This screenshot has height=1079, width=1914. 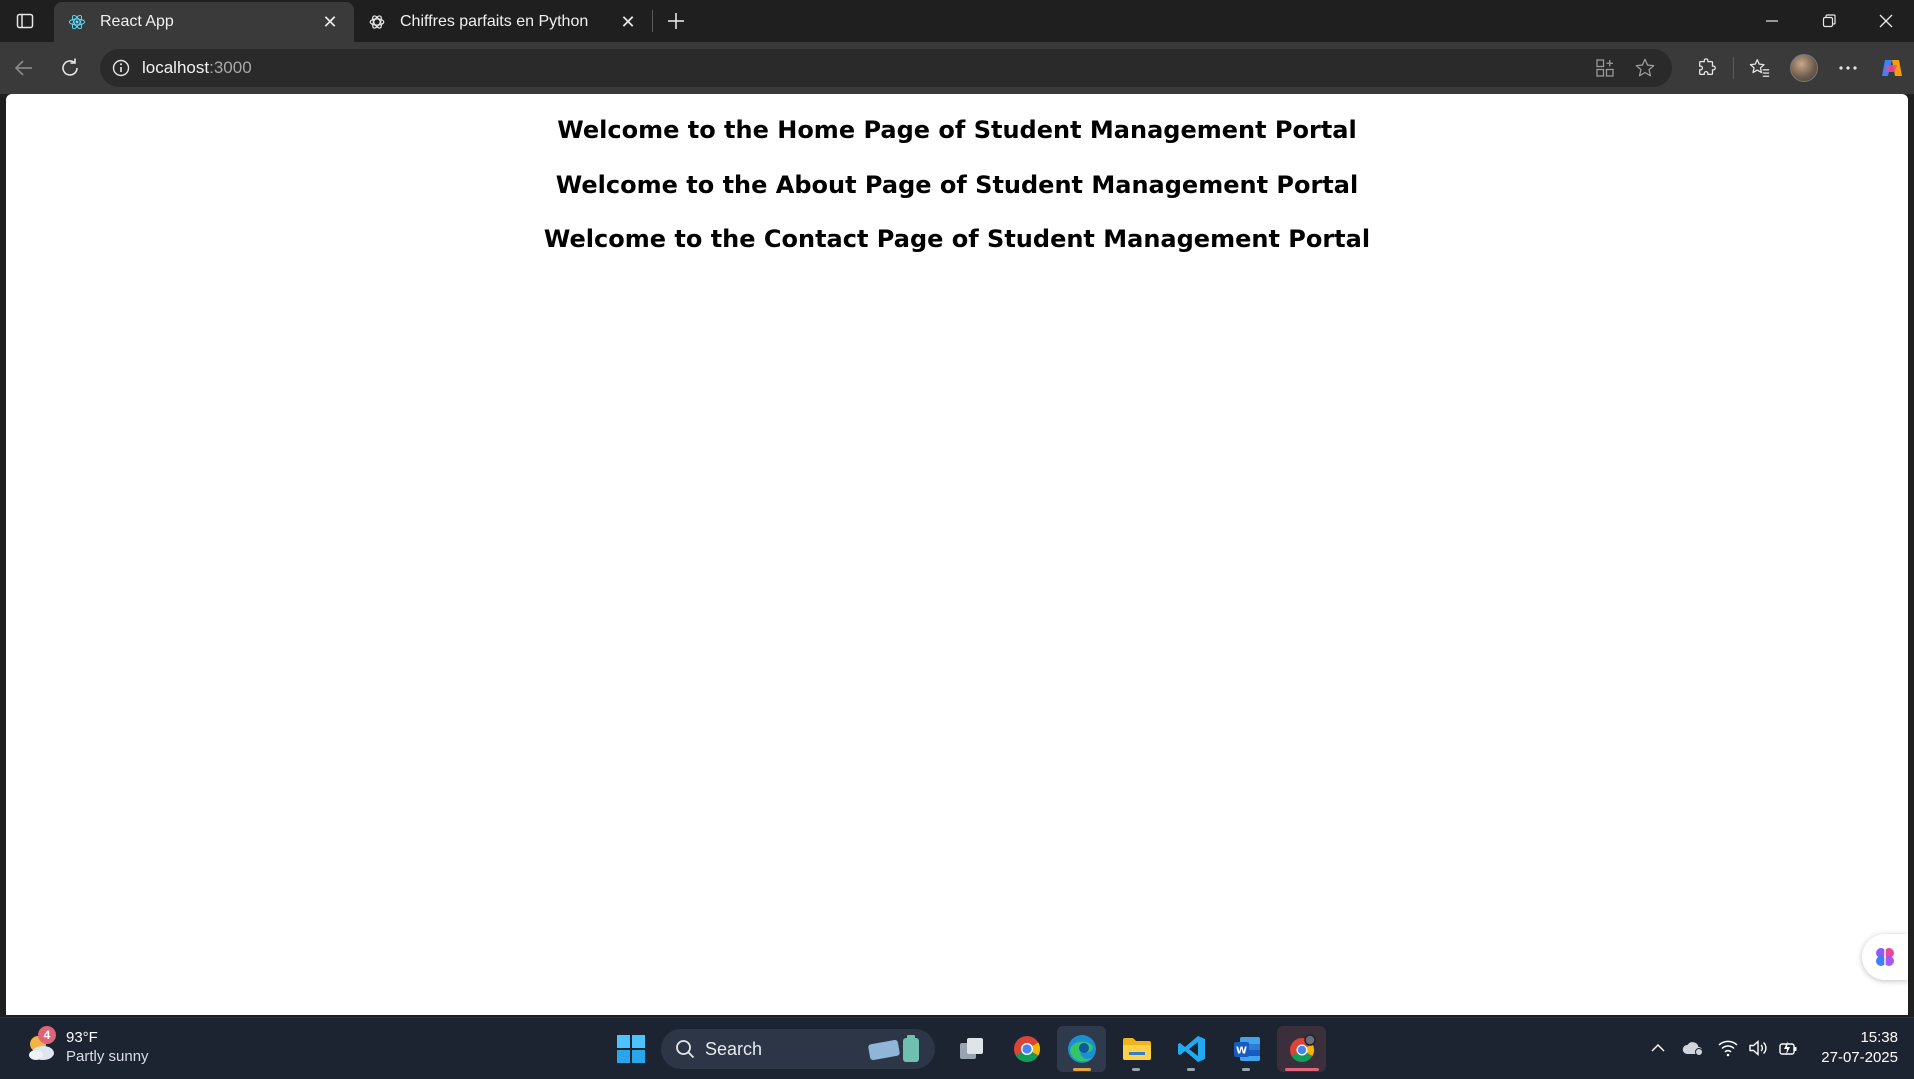 What do you see at coordinates (1240, 1051) in the screenshot?
I see `svg-text: W` at bounding box center [1240, 1051].